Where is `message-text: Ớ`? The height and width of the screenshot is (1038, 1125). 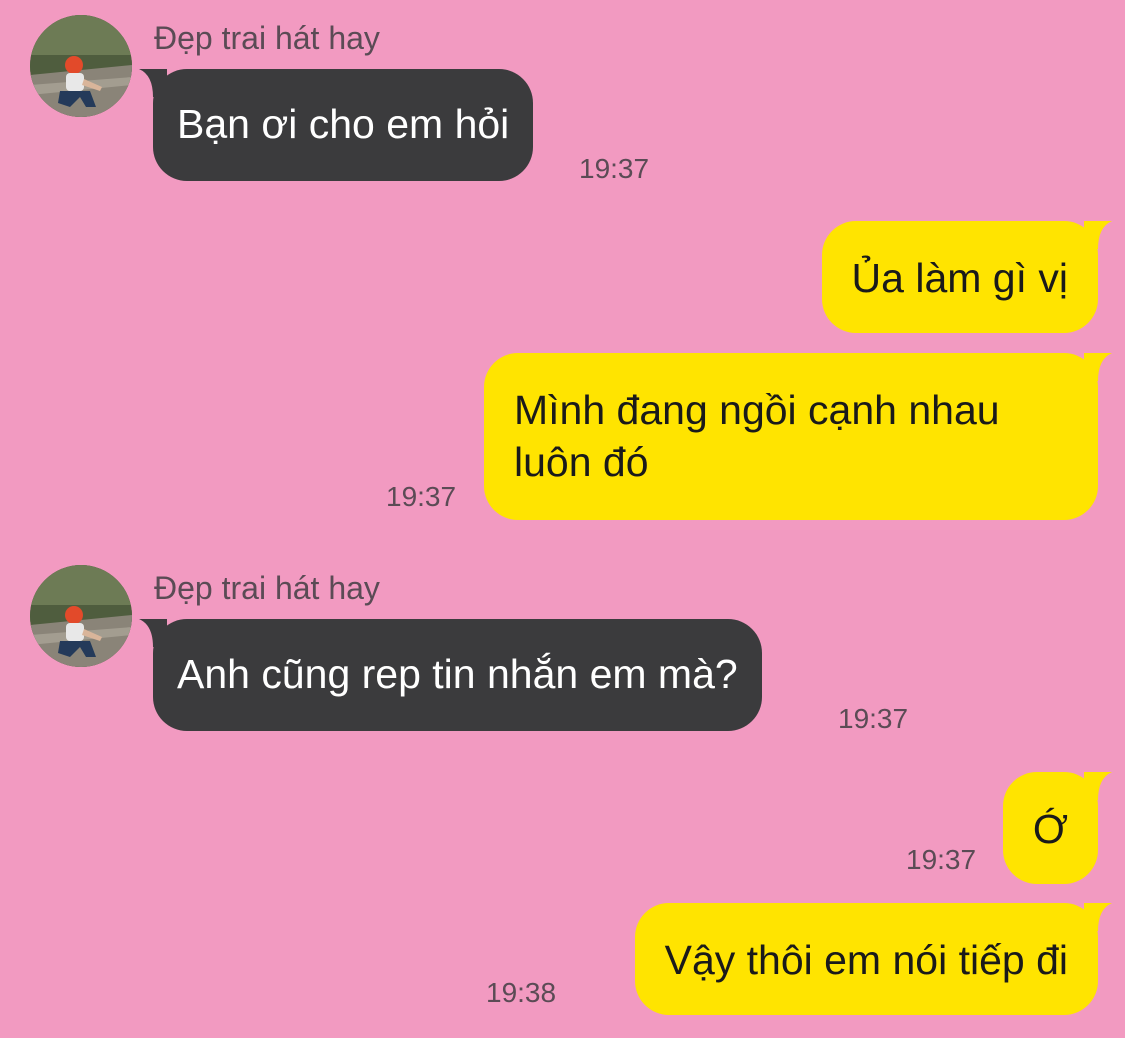 message-text: Ớ is located at coordinates (1050, 829).